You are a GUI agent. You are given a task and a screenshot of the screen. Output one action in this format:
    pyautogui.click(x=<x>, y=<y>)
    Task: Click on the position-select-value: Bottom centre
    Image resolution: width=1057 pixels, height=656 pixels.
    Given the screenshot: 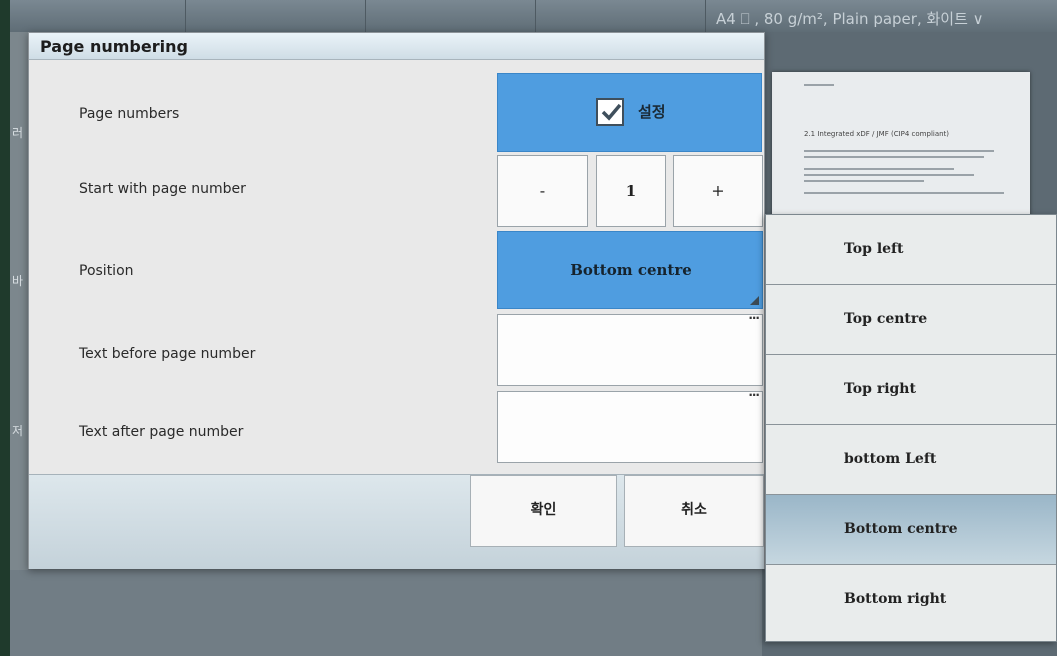 What is the action you would take?
    pyautogui.click(x=631, y=270)
    